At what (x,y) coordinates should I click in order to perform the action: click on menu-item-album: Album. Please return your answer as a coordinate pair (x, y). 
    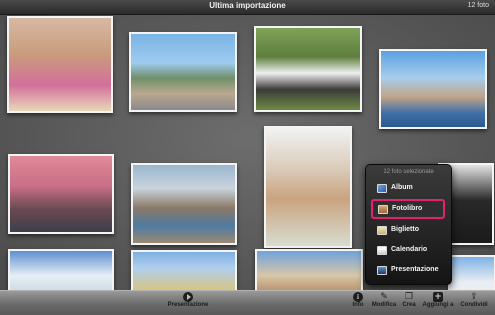
    Looking at the image, I should click on (408, 189).